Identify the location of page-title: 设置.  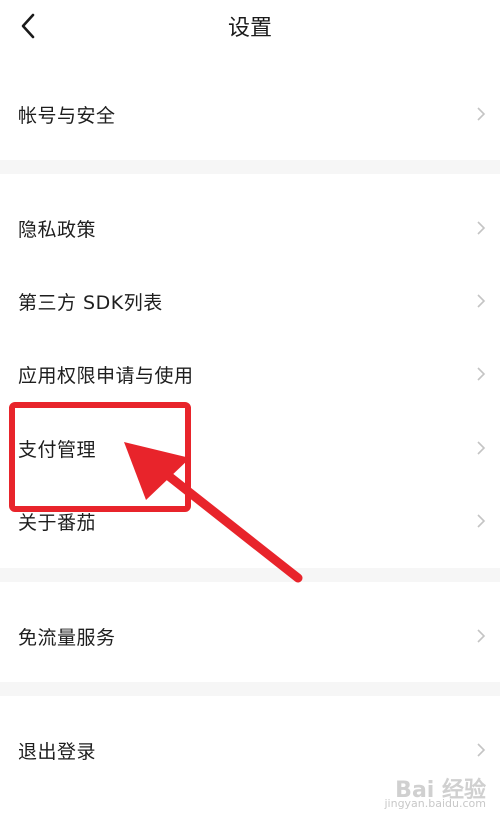
(249, 28).